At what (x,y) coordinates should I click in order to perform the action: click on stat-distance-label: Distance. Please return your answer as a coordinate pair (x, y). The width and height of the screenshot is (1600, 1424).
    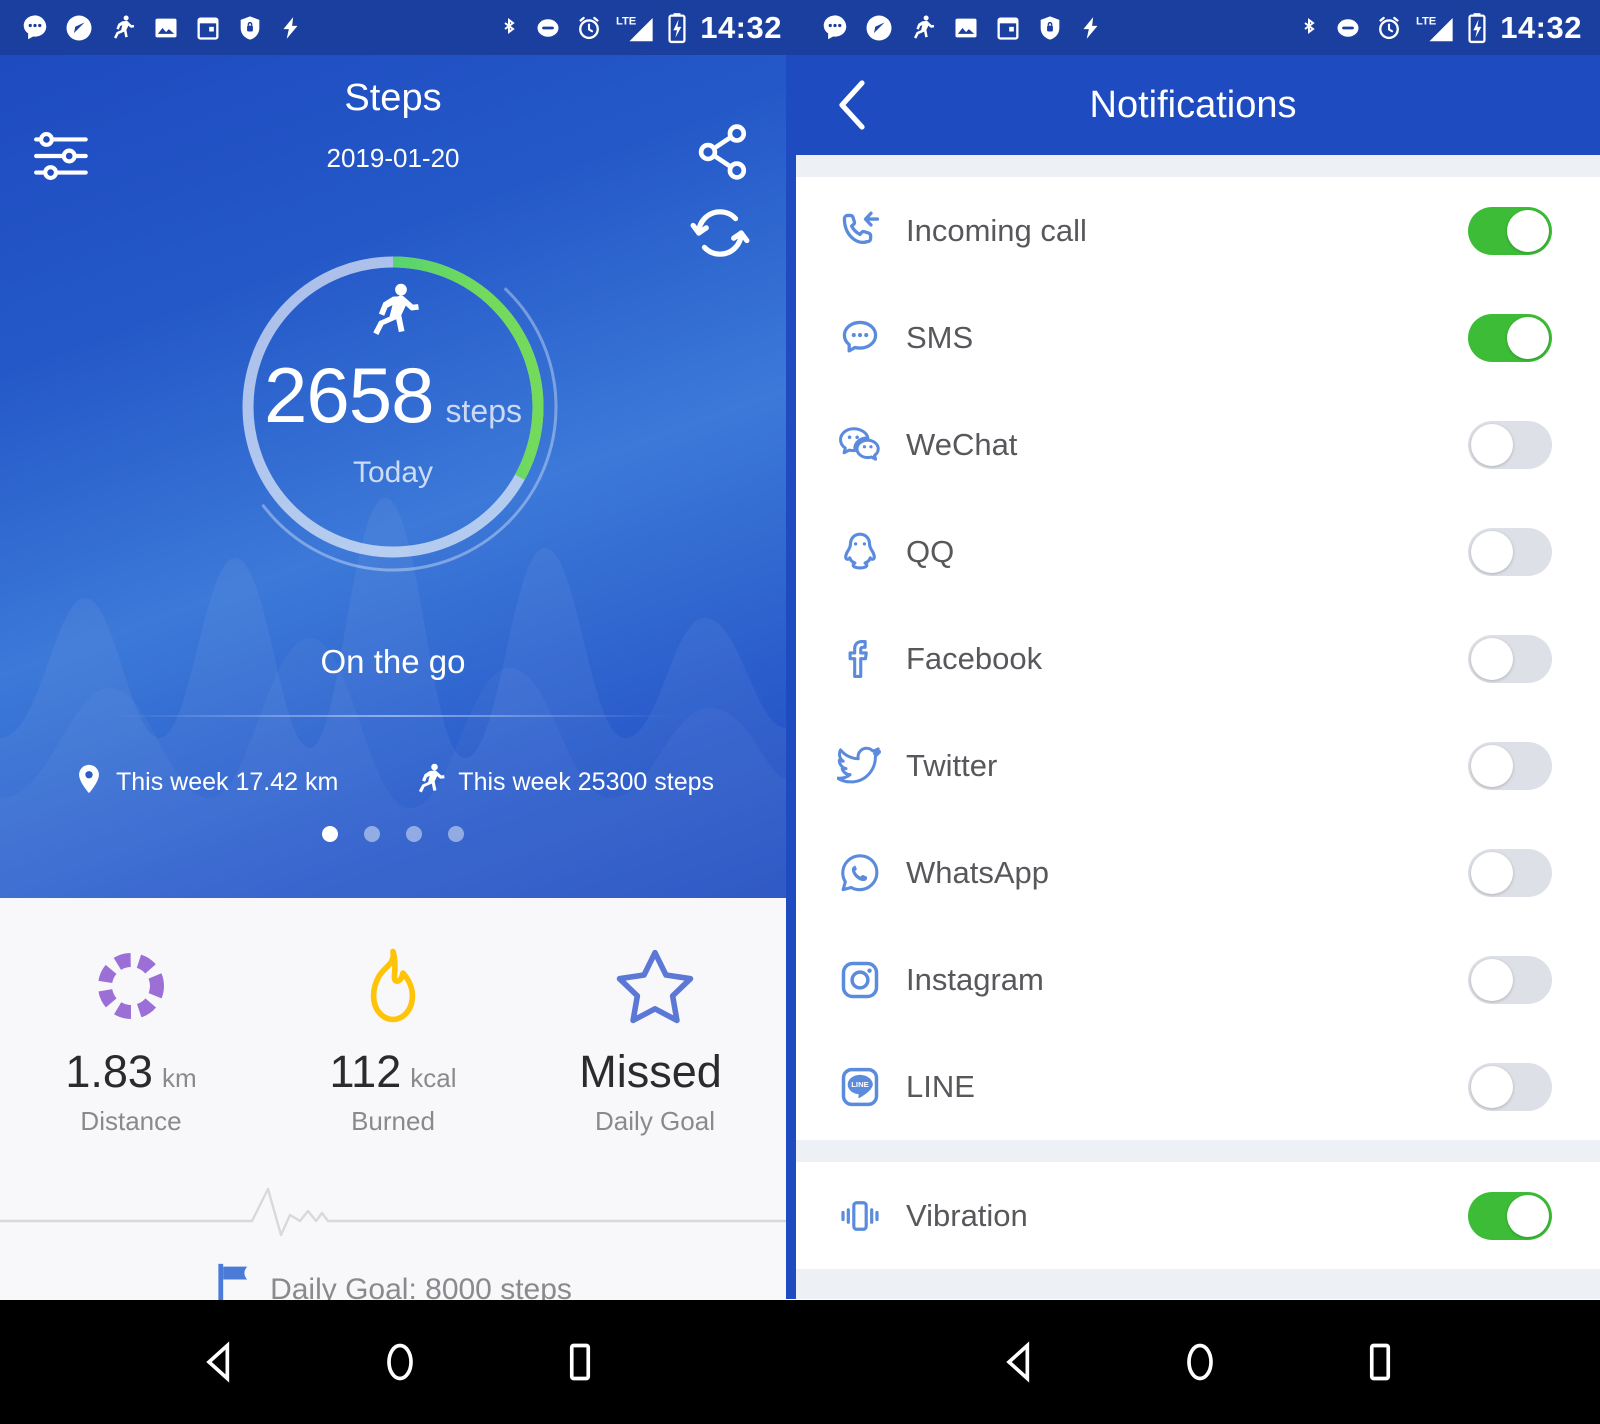
    Looking at the image, I should click on (131, 1121).